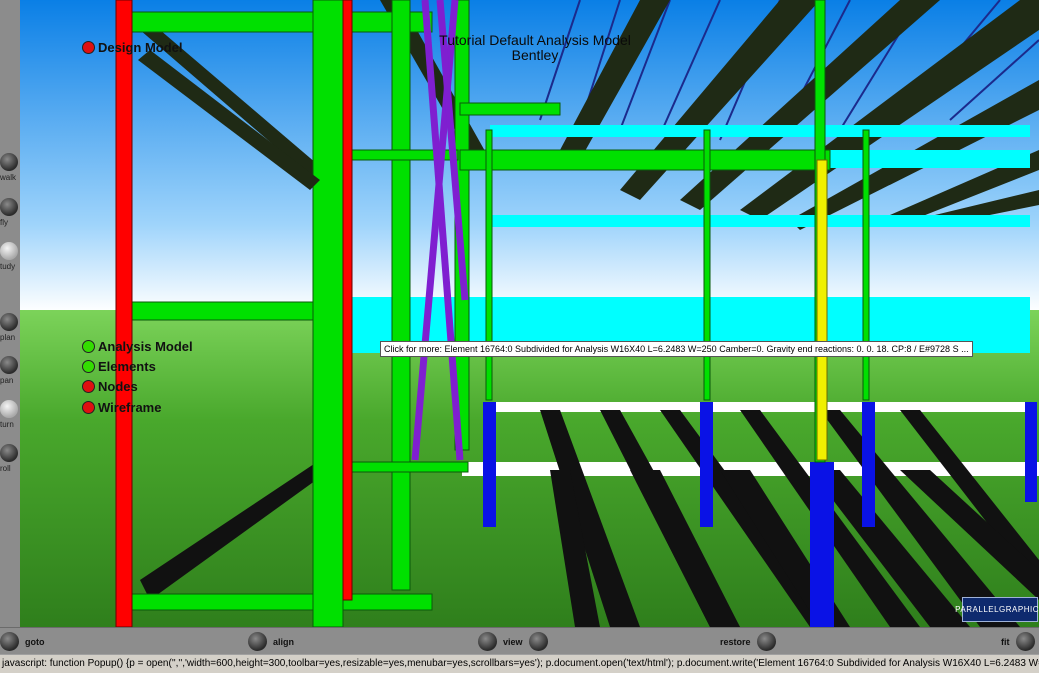 The image size is (1039, 673). What do you see at coordinates (88, 47) in the screenshot?
I see `design-model-indicator` at bounding box center [88, 47].